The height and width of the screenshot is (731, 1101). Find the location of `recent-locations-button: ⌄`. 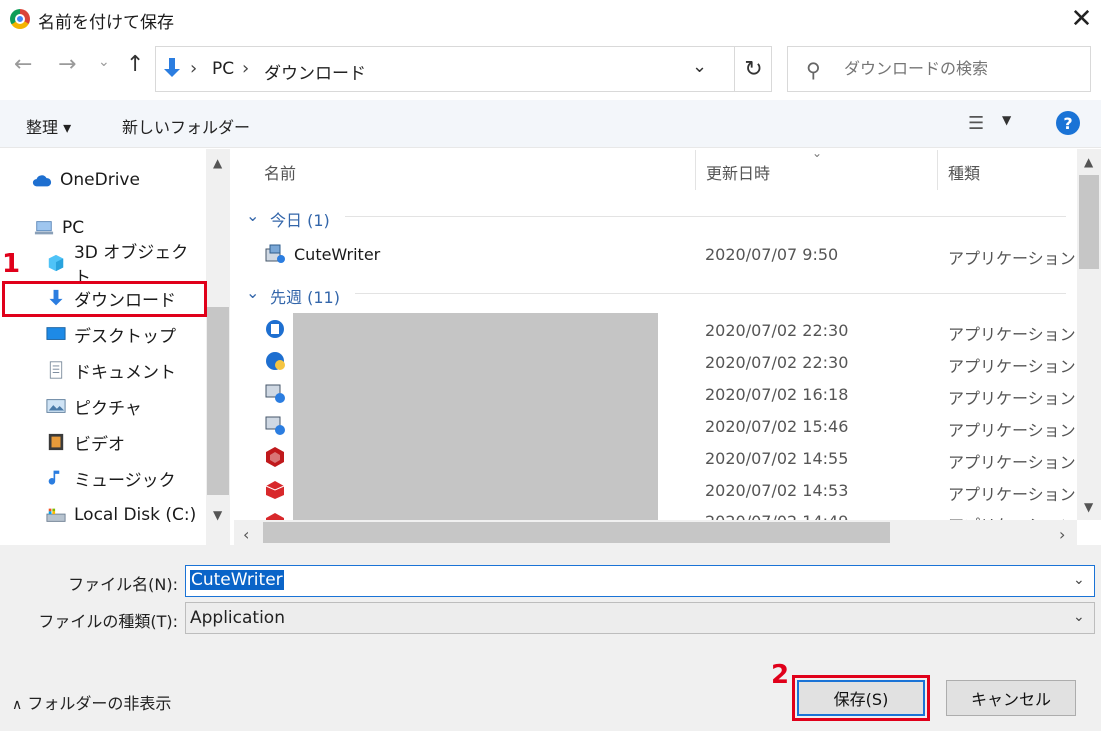

recent-locations-button: ⌄ is located at coordinates (104, 62).